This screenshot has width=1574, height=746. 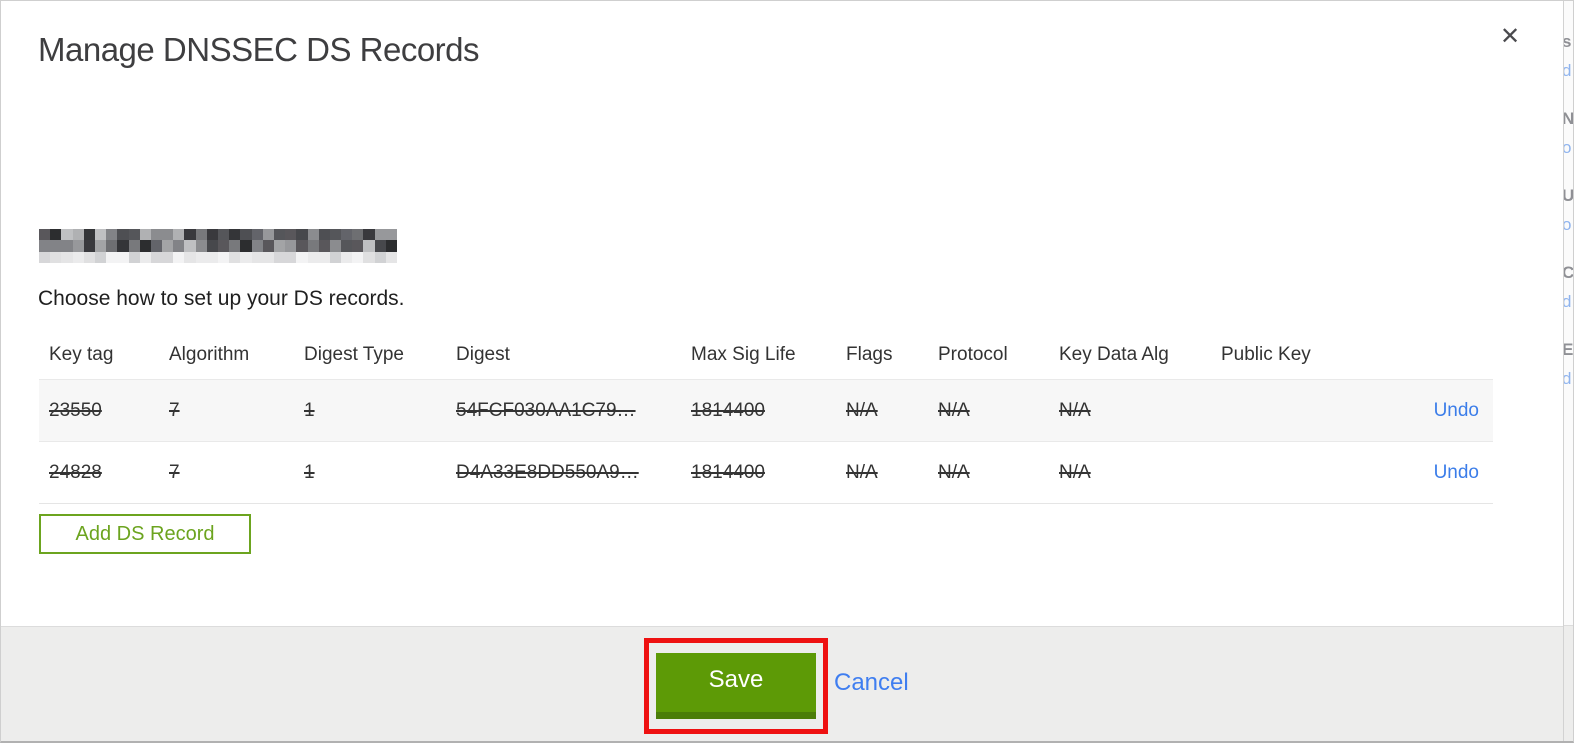 I want to click on background-text-fragment: C, so click(x=1568, y=272).